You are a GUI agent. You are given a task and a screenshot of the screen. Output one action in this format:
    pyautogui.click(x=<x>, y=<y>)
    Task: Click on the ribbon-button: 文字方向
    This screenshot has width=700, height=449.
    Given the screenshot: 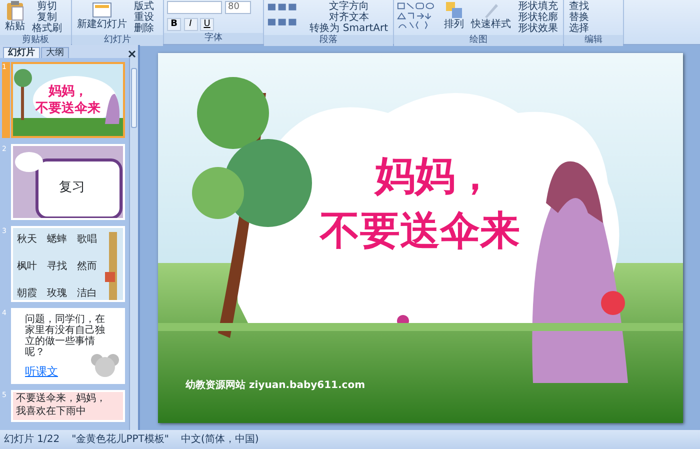 What is the action you would take?
    pyautogui.click(x=349, y=6)
    